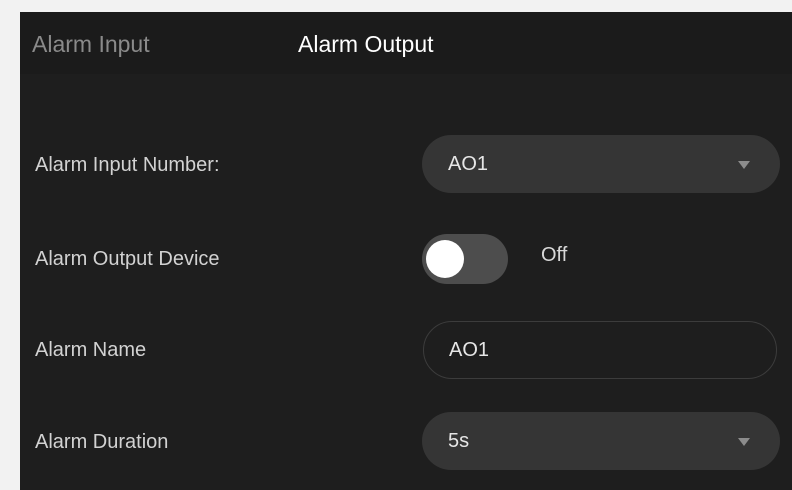  I want to click on alarm-output-device-toggle, so click(465, 259).